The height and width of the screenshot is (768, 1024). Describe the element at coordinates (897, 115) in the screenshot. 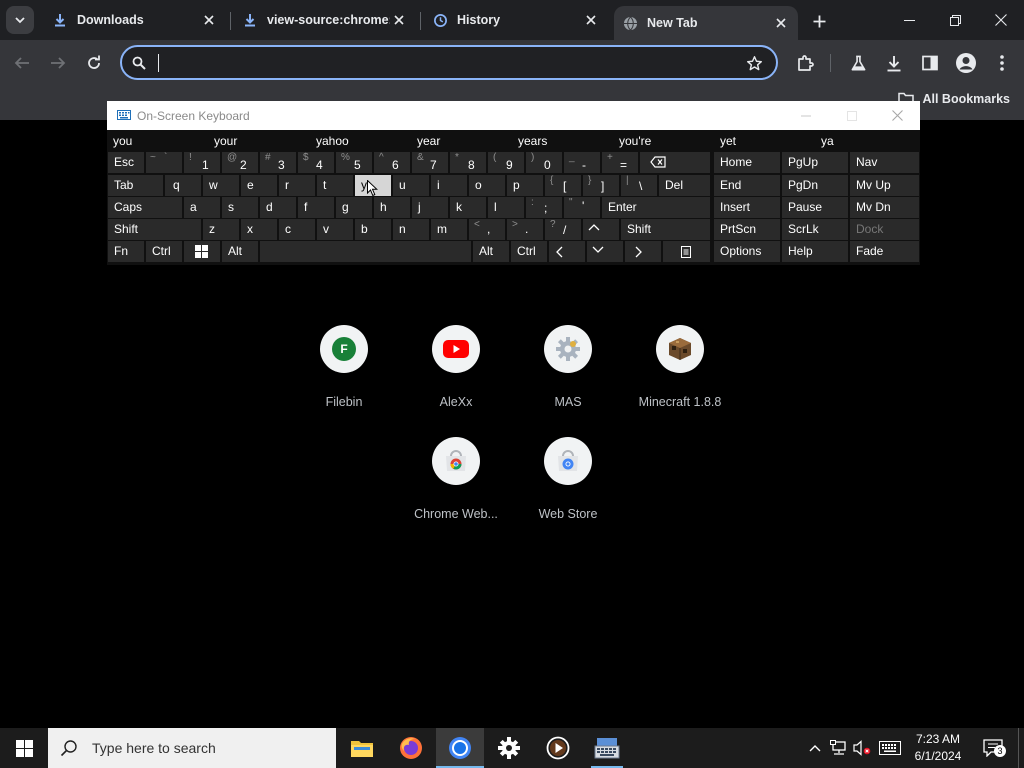

I see `osk-close-button` at that location.